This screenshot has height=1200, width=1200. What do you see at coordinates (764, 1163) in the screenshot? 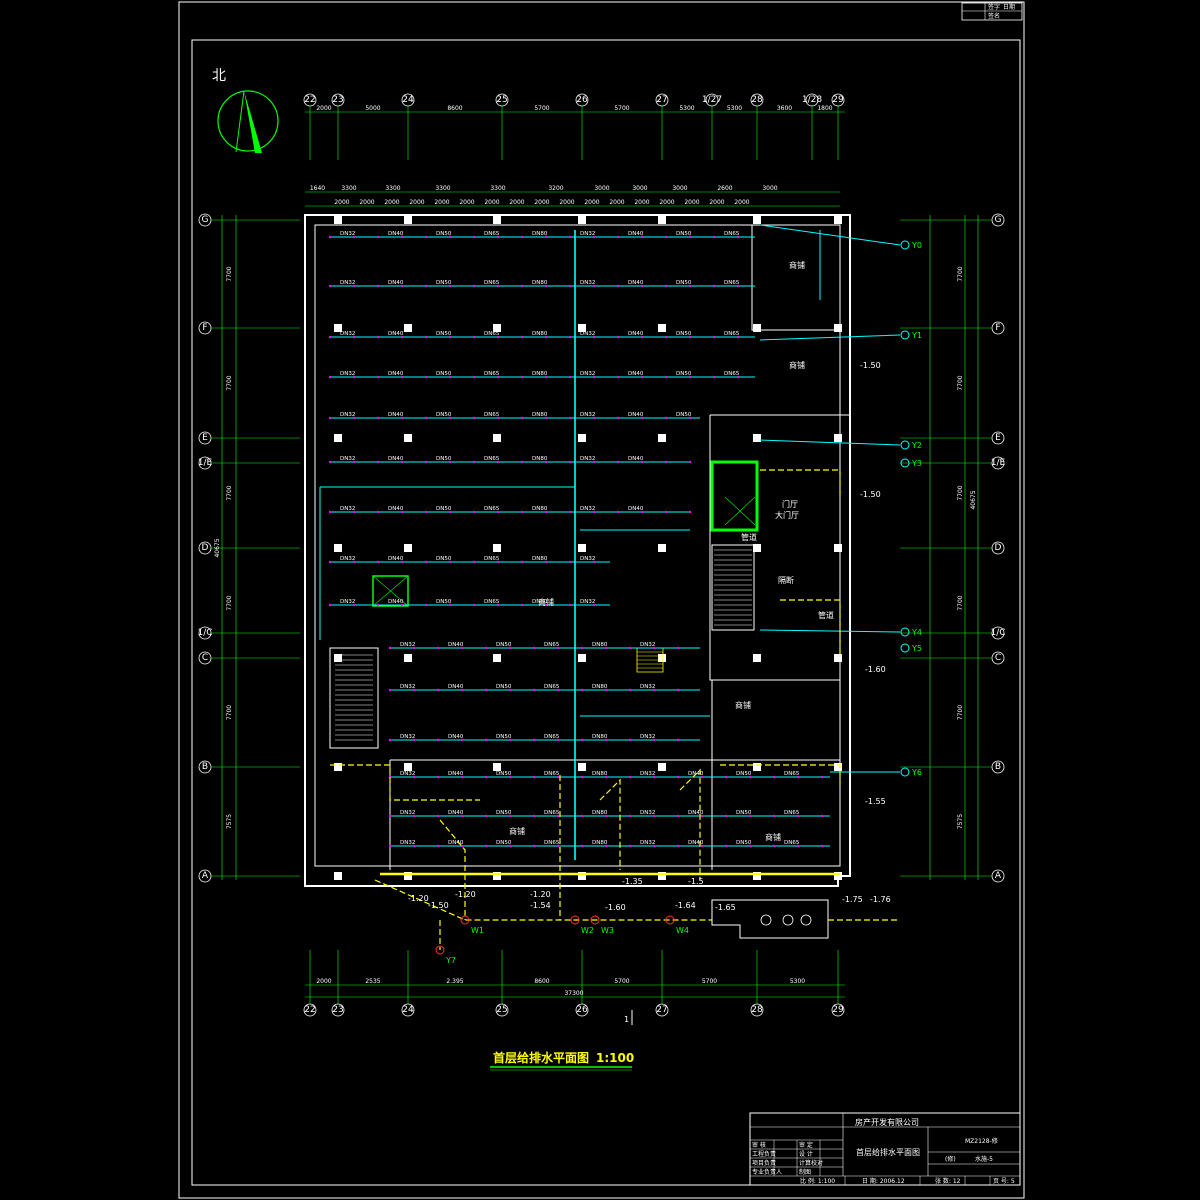
I see `tb-role-3: 项目负责` at bounding box center [764, 1163].